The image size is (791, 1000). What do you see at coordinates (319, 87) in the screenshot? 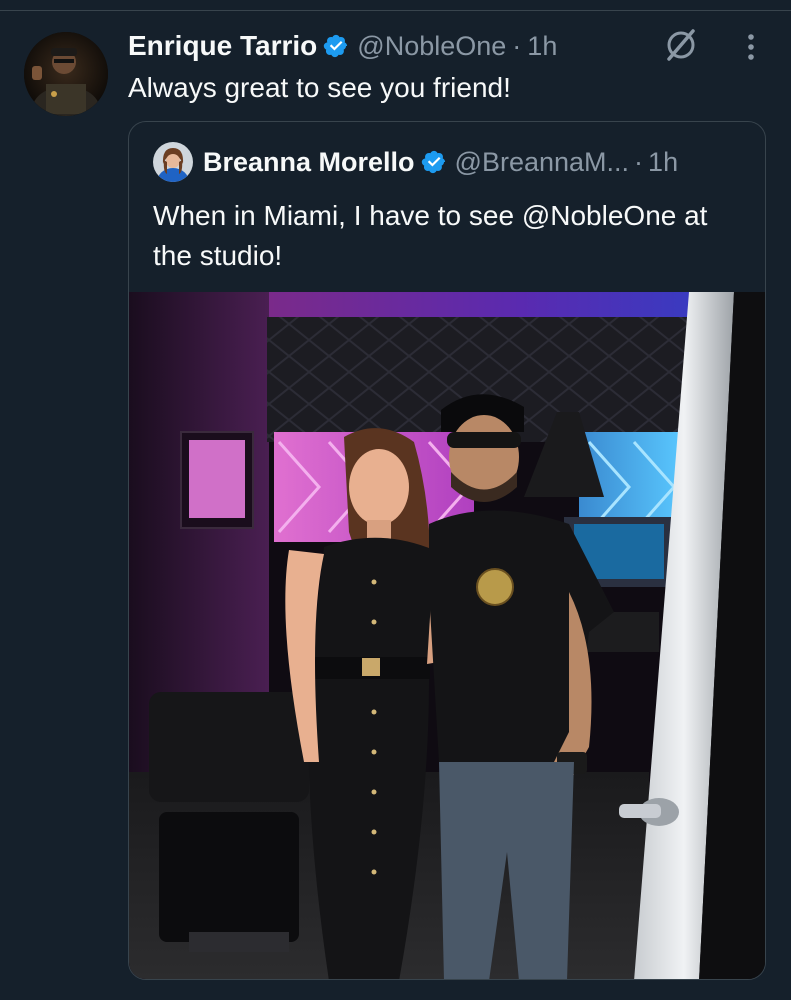
I see `tweet-text: Always great to see you friend!` at bounding box center [319, 87].